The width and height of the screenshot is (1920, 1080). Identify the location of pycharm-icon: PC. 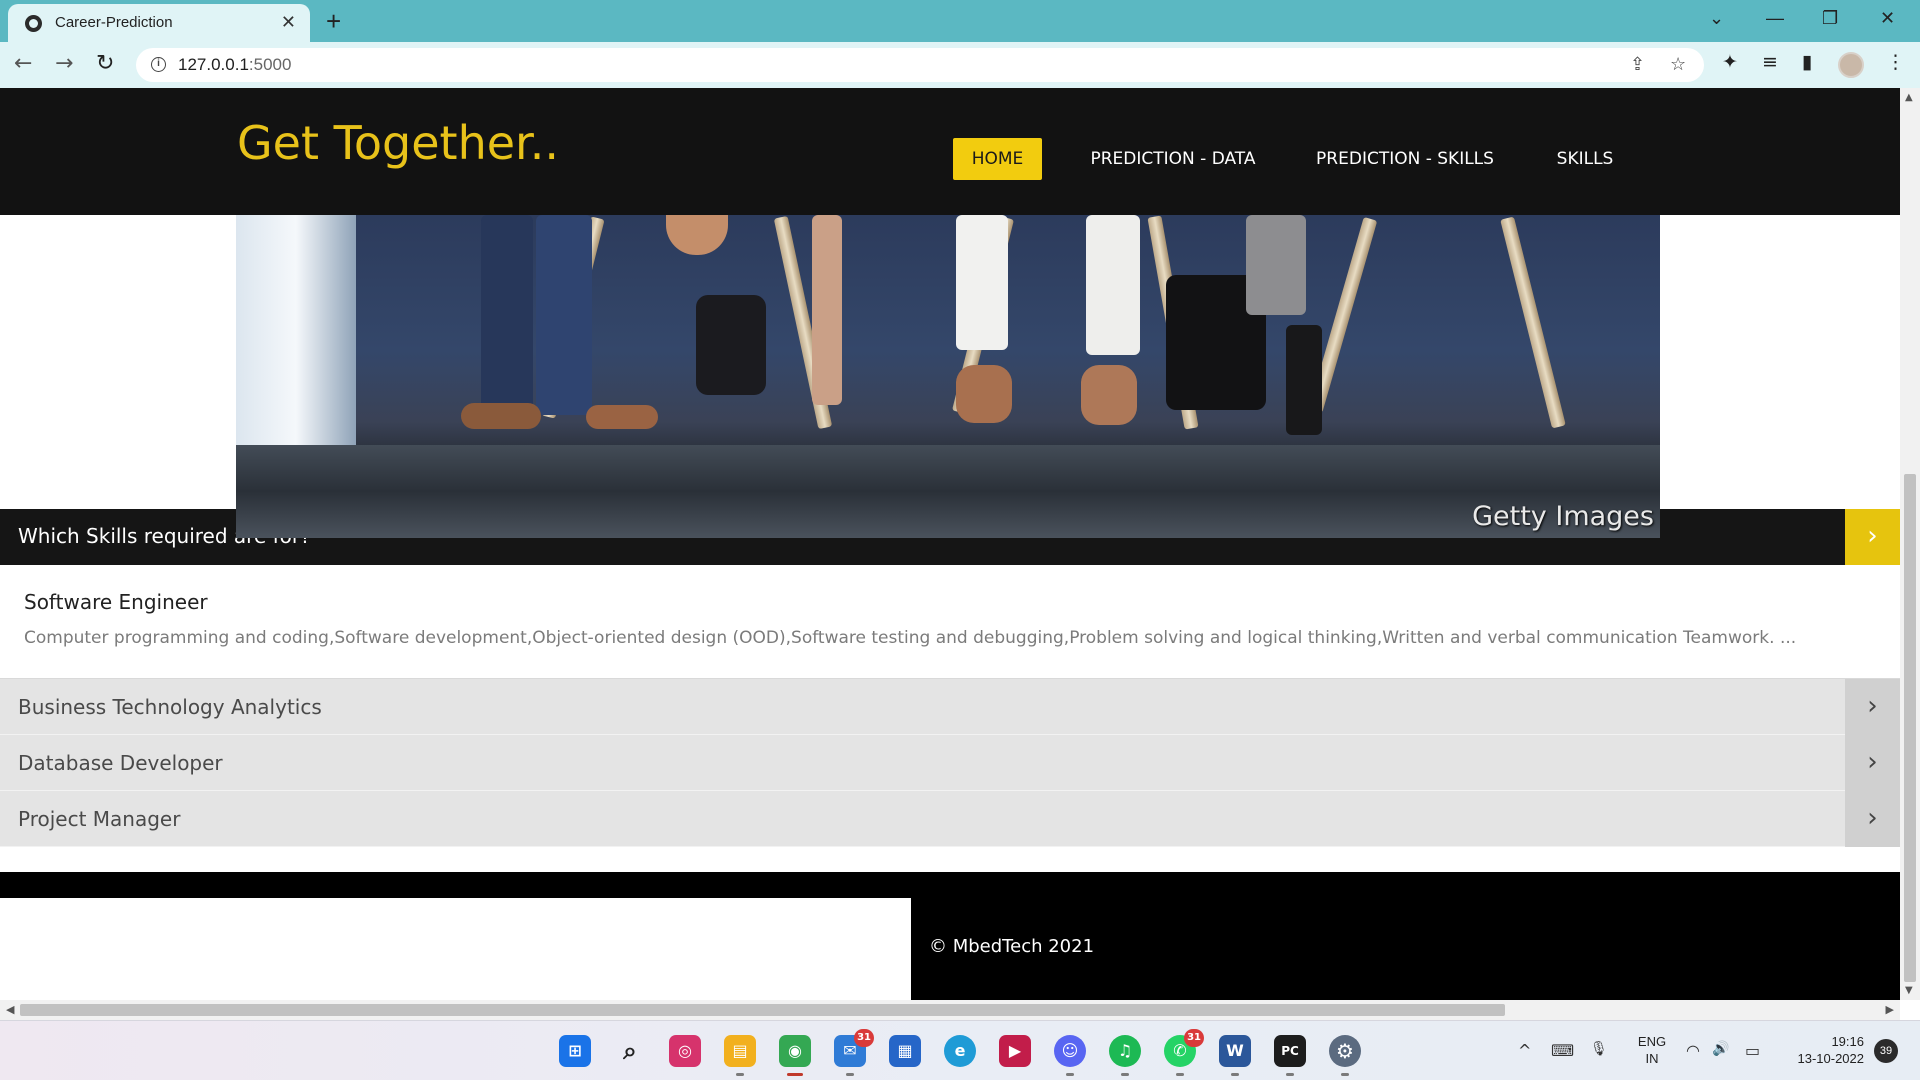
(1290, 1055).